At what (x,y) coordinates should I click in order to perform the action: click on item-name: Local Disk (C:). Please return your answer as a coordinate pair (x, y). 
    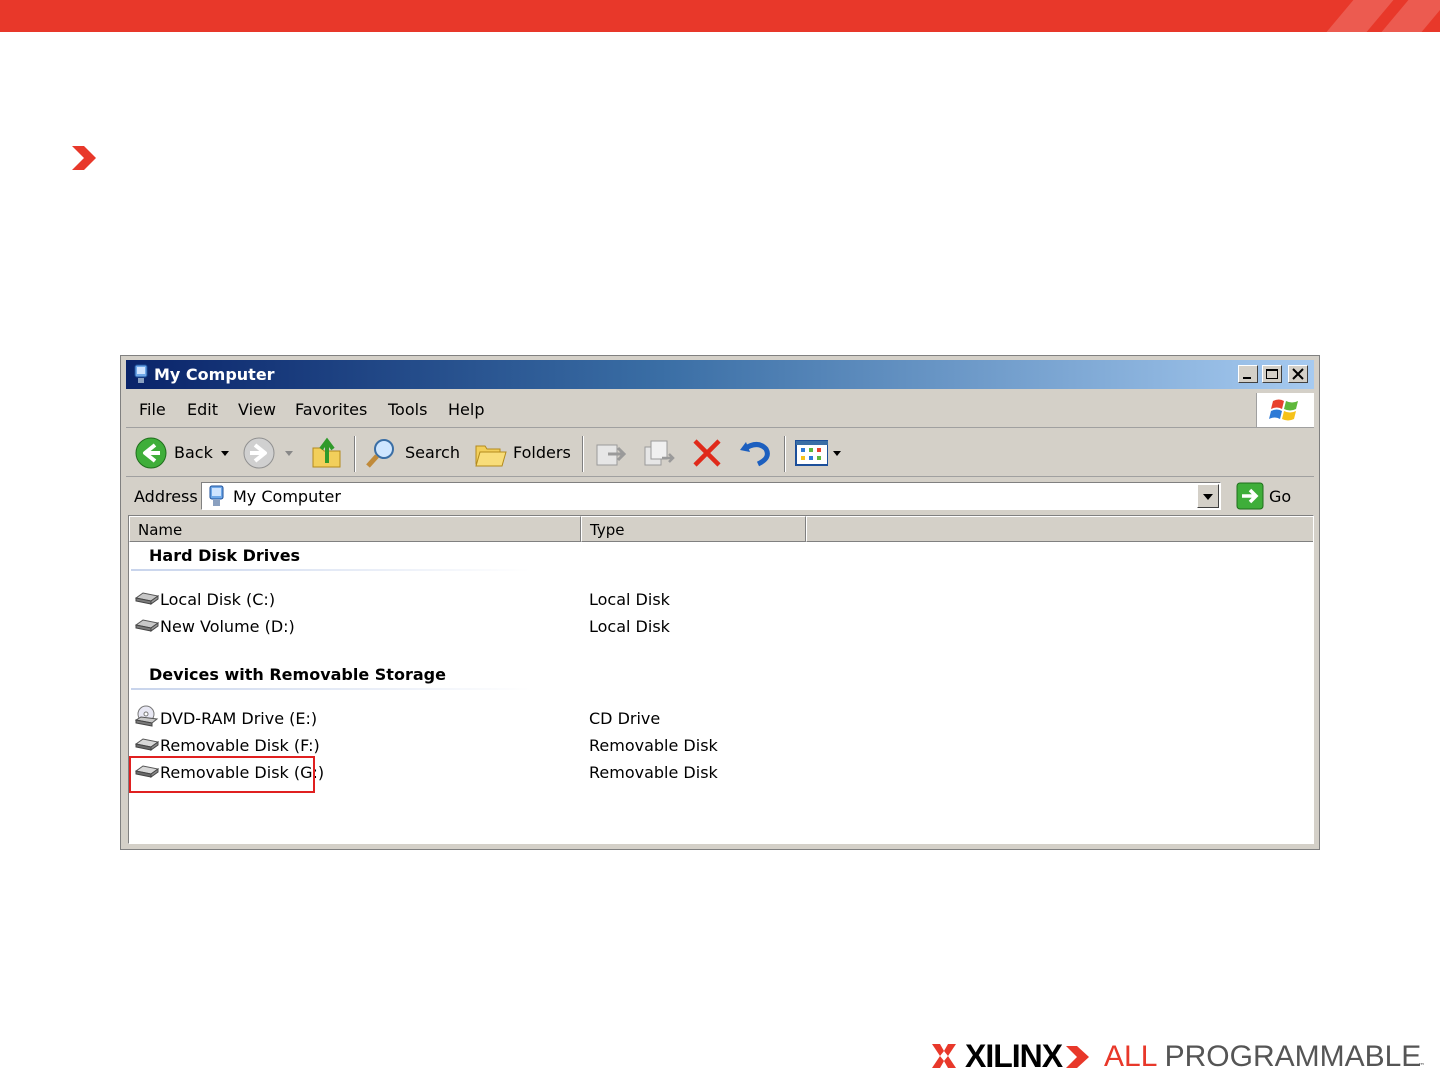
    Looking at the image, I should click on (218, 599).